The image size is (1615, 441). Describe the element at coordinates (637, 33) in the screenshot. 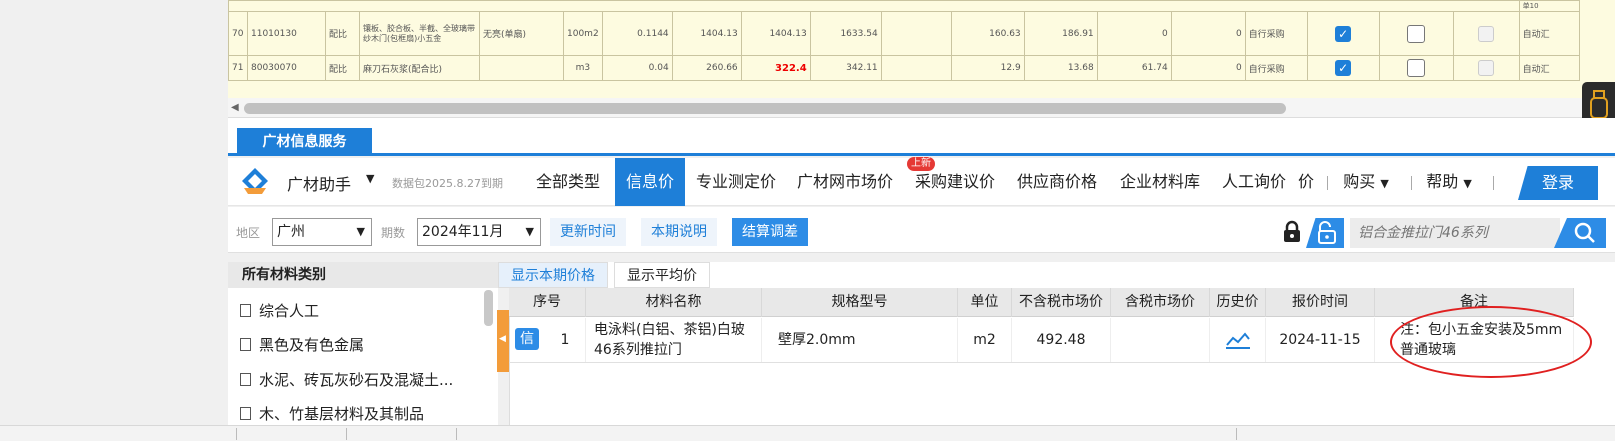

I see `row-qty: 0.1144` at that location.